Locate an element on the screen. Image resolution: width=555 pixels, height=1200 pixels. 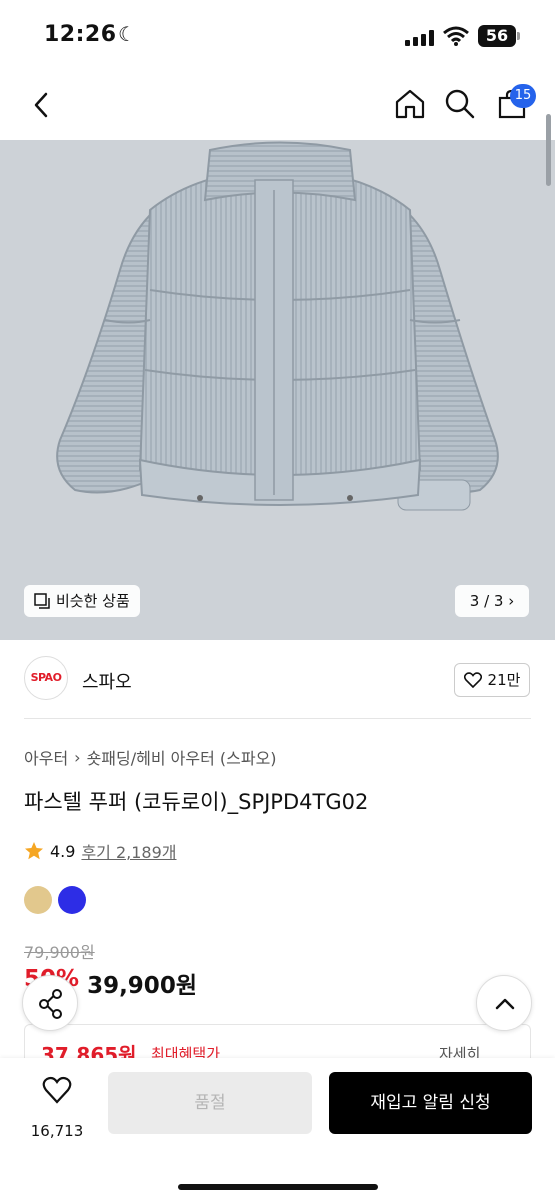
original-price: 79,900원 is located at coordinates (59, 952).